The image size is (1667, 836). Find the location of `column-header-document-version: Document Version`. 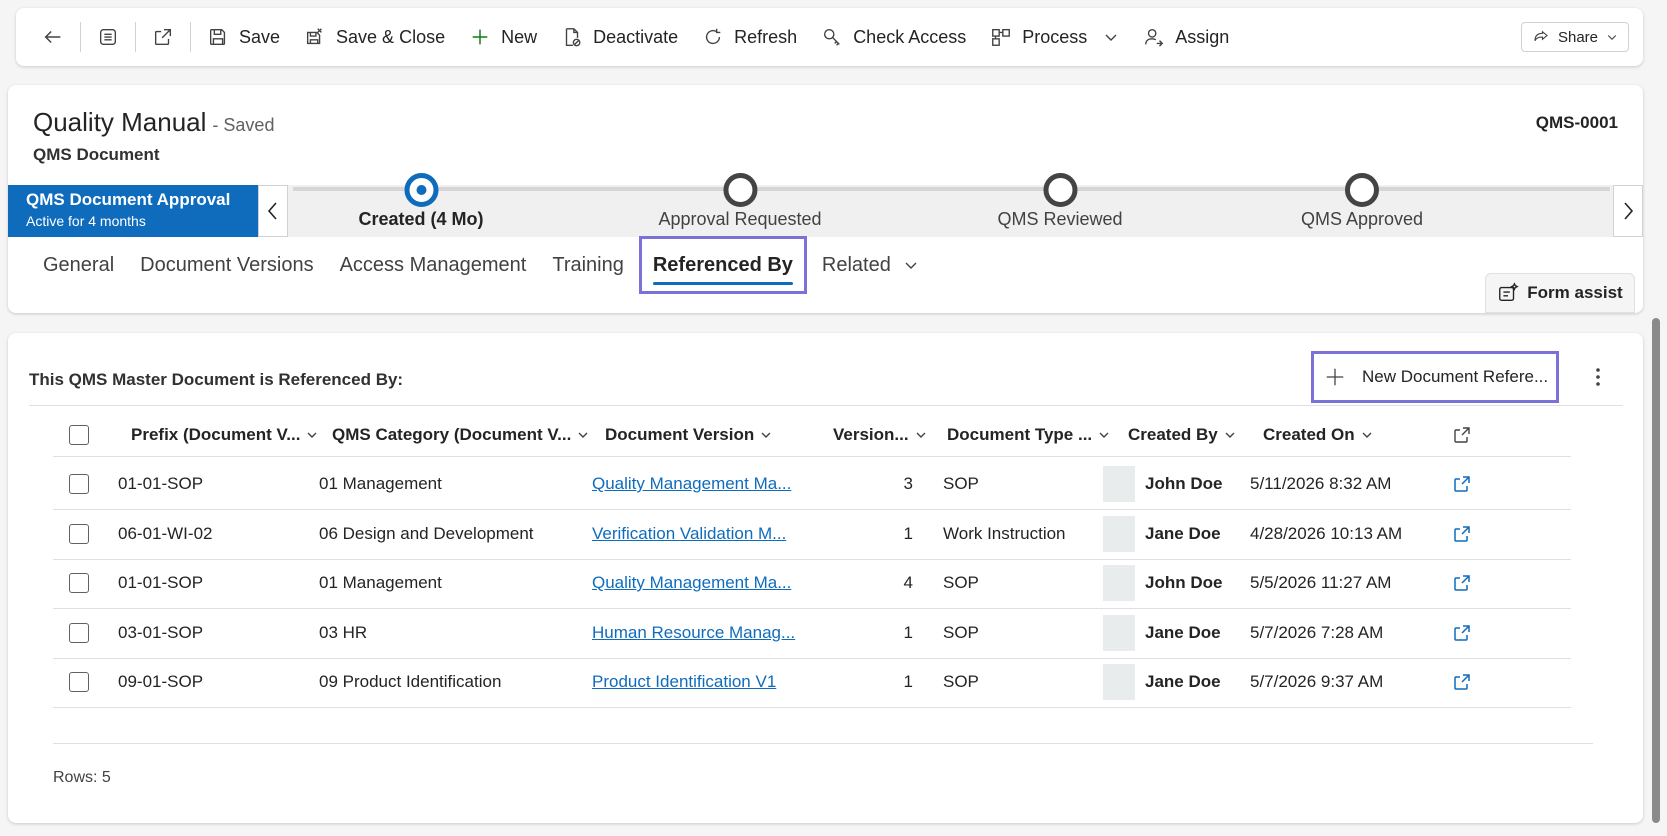

column-header-document-version: Document Version is located at coordinates (688, 435).